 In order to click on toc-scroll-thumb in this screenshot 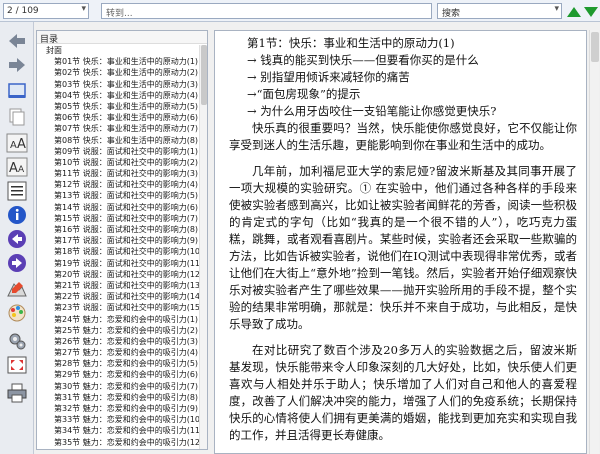, I will do `click(204, 75)`.